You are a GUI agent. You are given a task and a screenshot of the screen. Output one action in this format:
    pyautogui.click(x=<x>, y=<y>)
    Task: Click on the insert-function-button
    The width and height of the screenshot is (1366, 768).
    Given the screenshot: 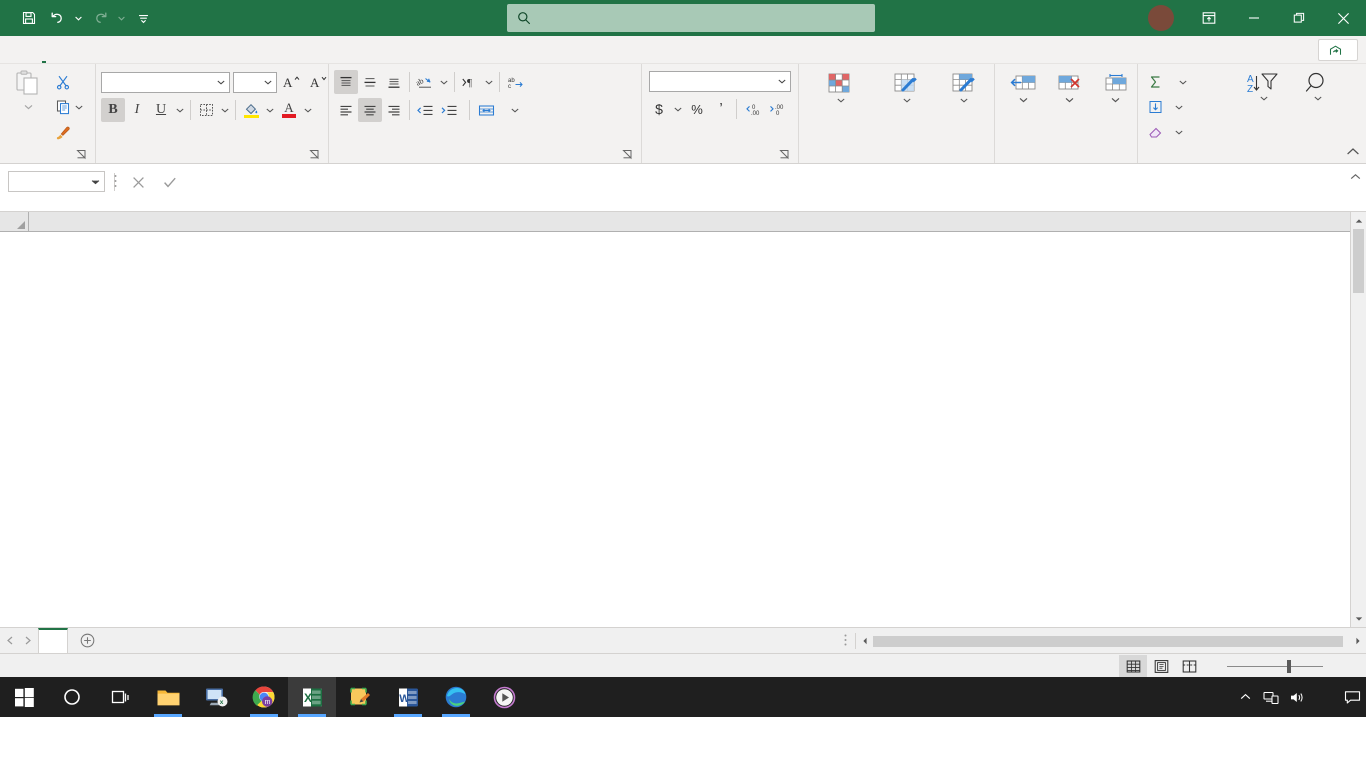 What is the action you would take?
    pyautogui.click(x=202, y=182)
    